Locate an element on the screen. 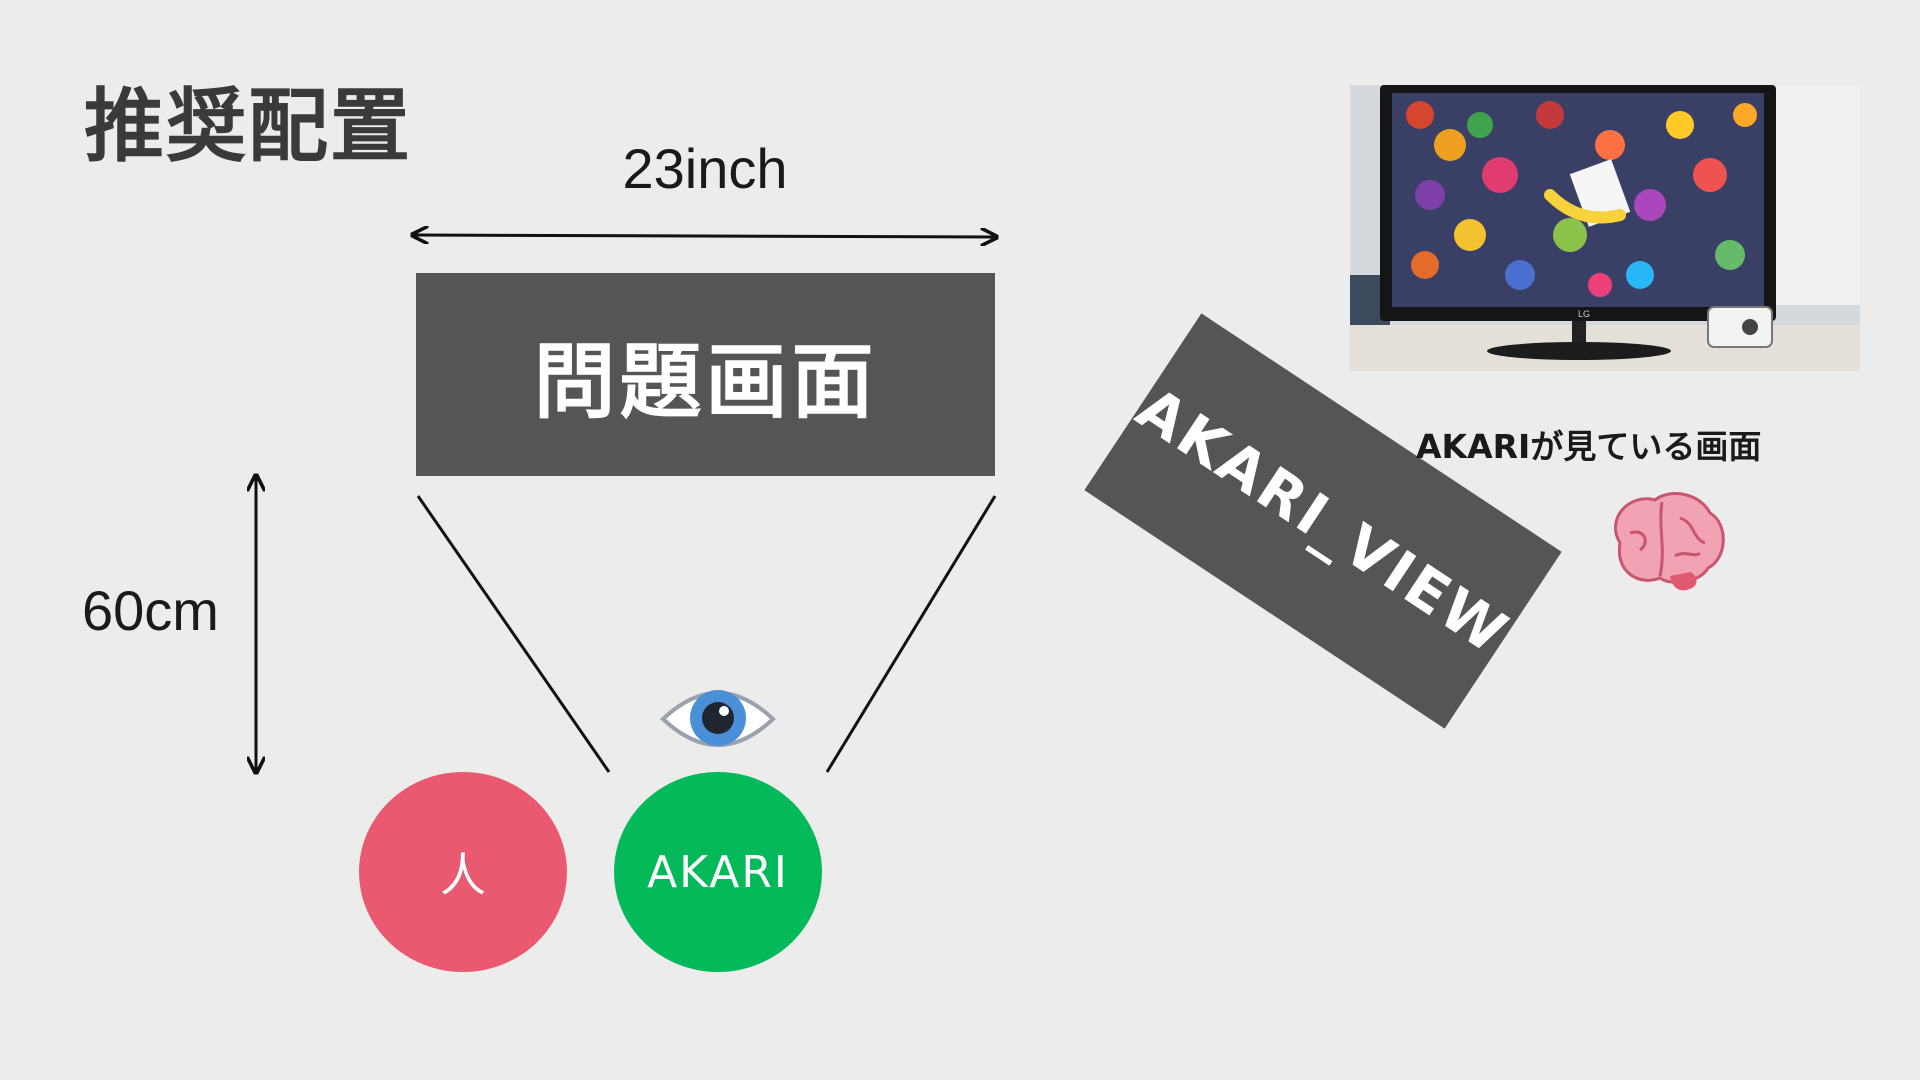 The height and width of the screenshot is (1080, 1920). person-circle: 人 is located at coordinates (463, 872).